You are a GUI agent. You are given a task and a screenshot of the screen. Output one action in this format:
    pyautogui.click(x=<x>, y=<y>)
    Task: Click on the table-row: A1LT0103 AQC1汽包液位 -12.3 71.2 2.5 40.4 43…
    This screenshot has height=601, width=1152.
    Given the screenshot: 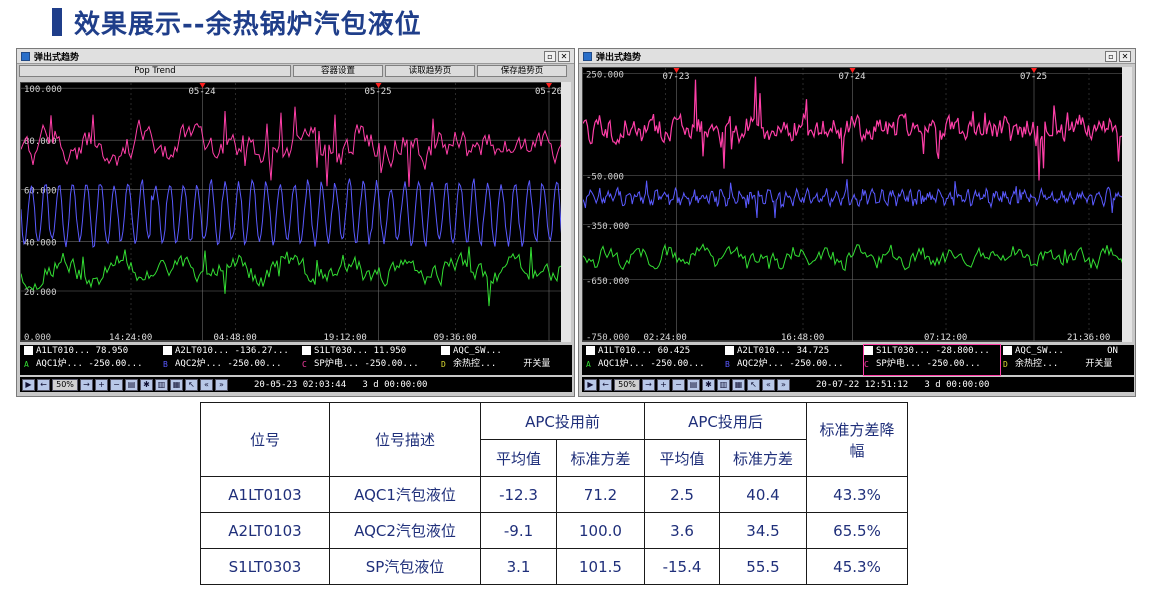 What is the action you would take?
    pyautogui.click(x=554, y=494)
    